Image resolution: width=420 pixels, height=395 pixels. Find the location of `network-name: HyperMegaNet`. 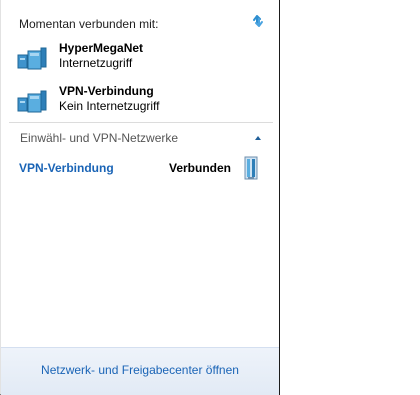

network-name: HyperMegaNet is located at coordinates (101, 48).